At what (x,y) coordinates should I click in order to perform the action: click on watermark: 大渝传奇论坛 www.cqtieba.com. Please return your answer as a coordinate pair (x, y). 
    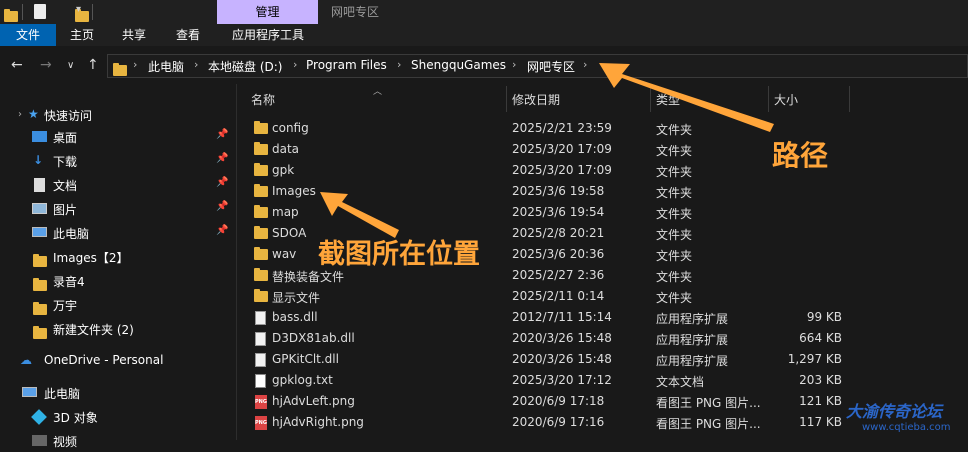
    Looking at the image, I should click on (902, 418).